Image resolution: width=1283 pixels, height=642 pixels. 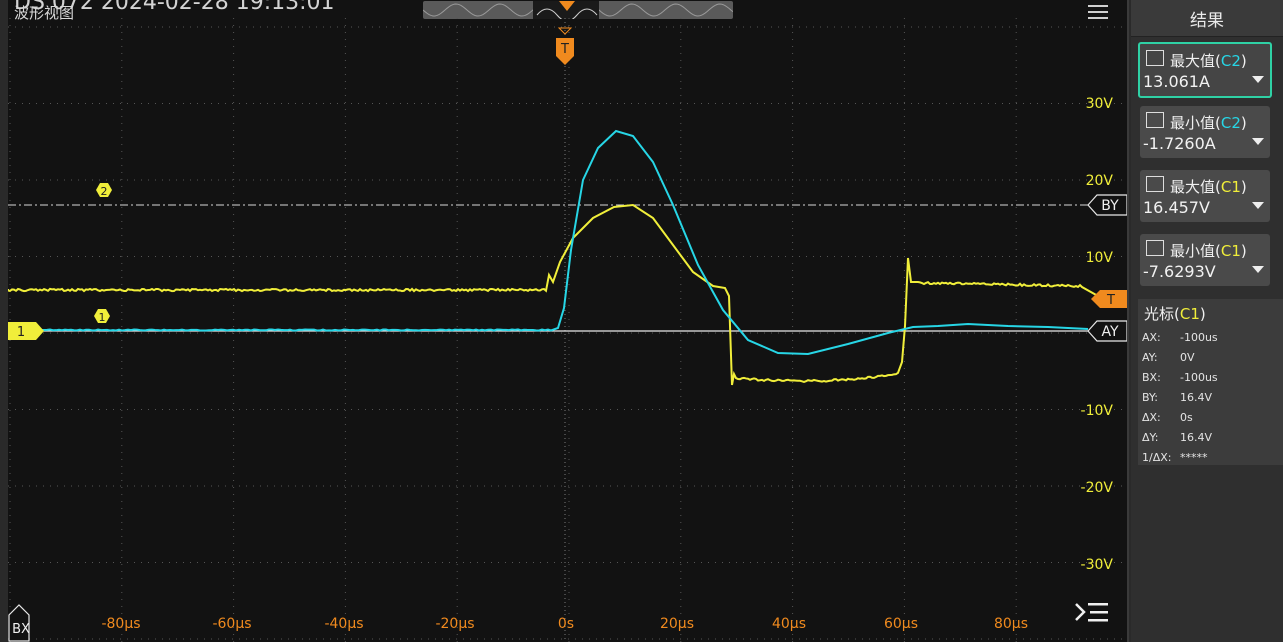 I want to click on x-tick-label: -80µs, so click(x=120, y=624).